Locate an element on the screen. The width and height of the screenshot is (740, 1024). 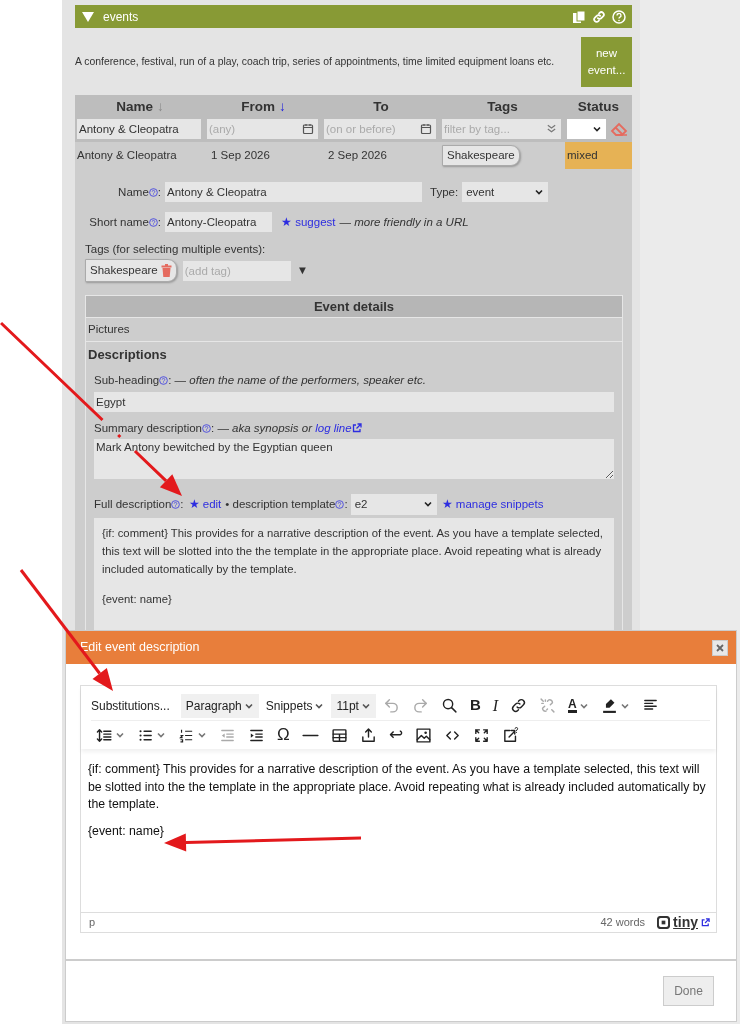
column-header: Tags is located at coordinates (502, 106).